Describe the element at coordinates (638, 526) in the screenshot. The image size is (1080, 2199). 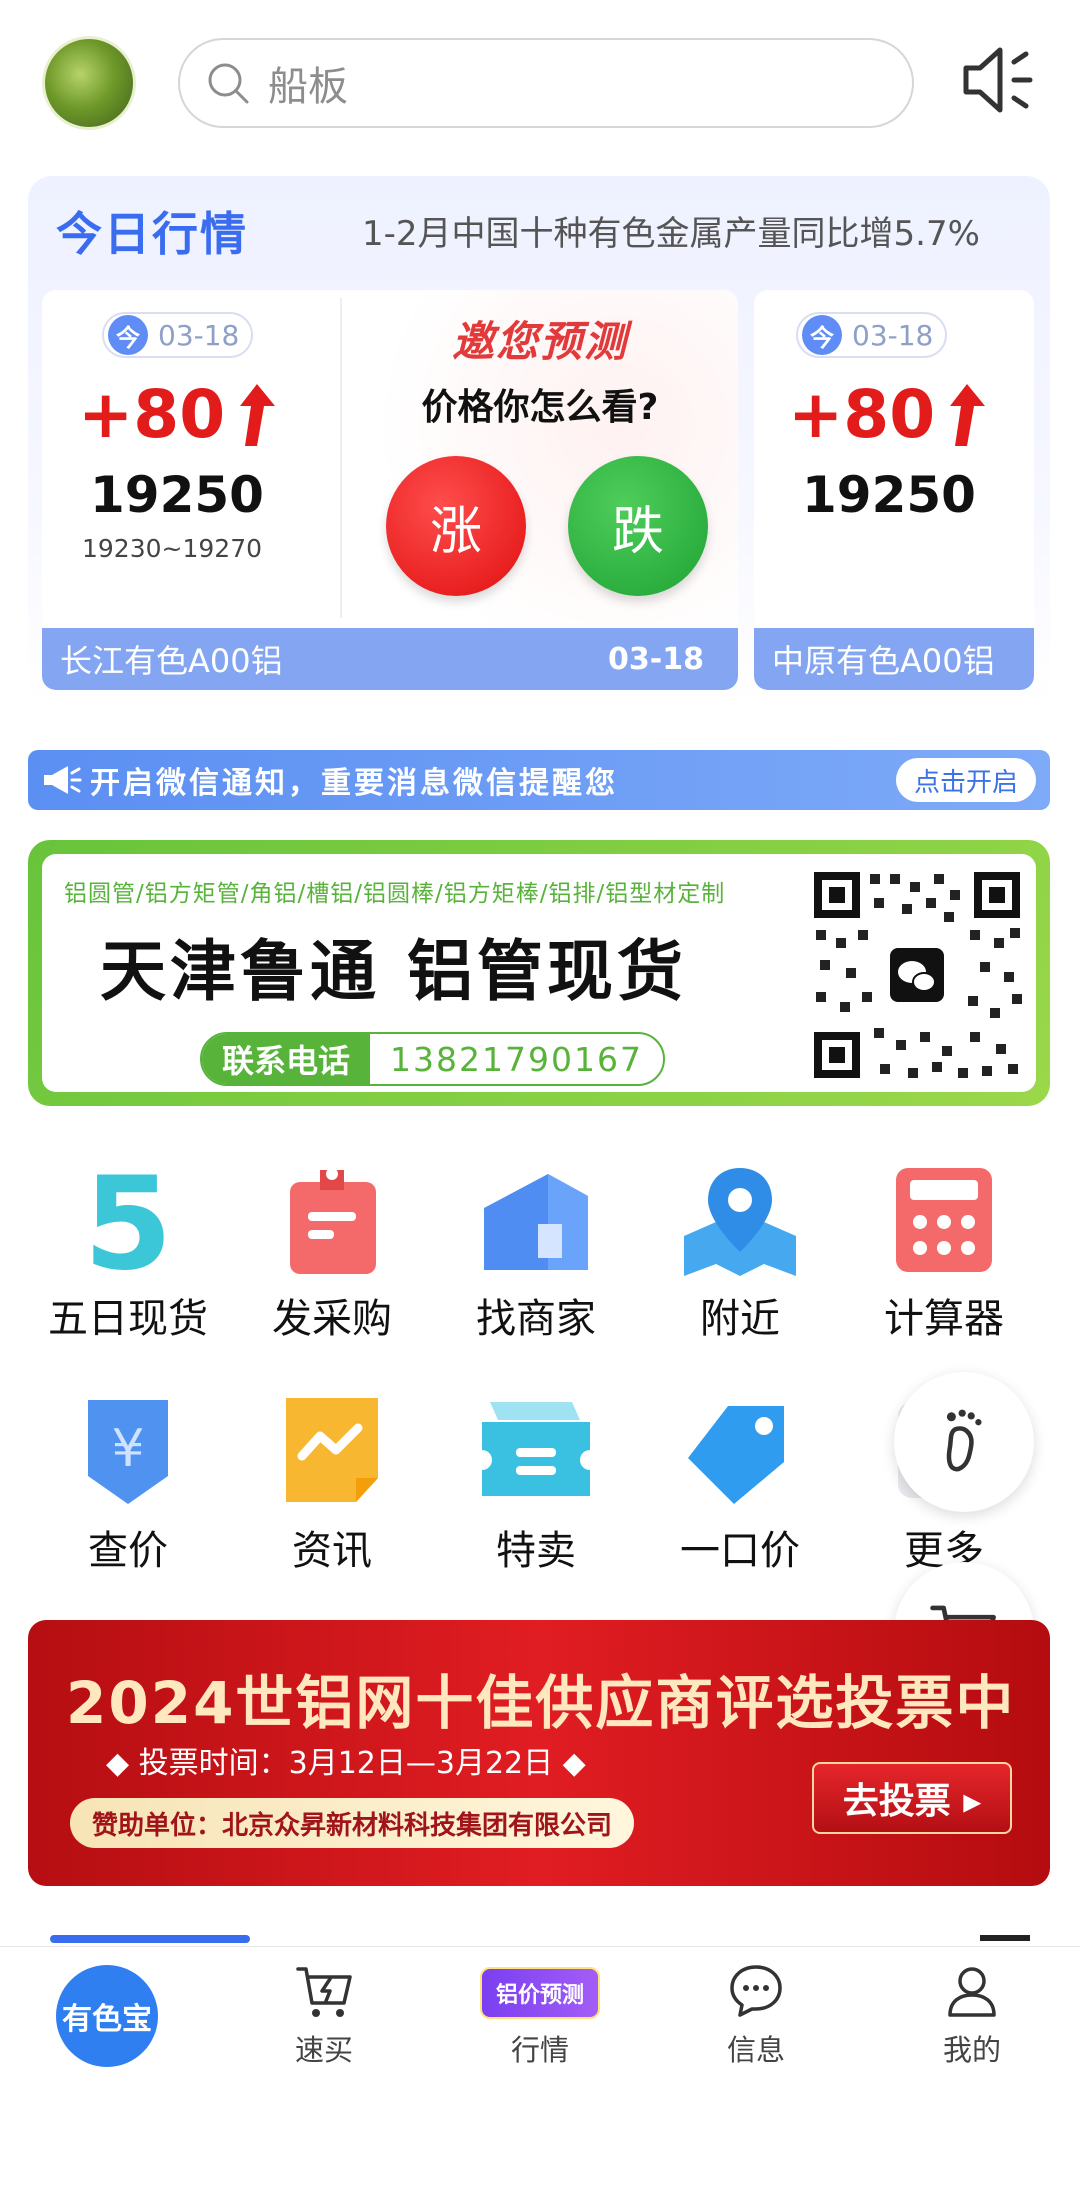
I see `predict-down-button: 跌` at that location.